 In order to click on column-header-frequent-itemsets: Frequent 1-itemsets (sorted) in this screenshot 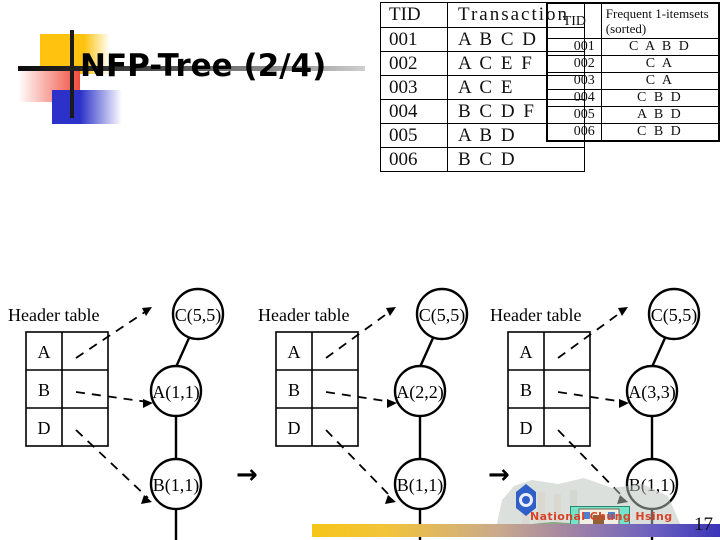, I will do `click(660, 20)`.